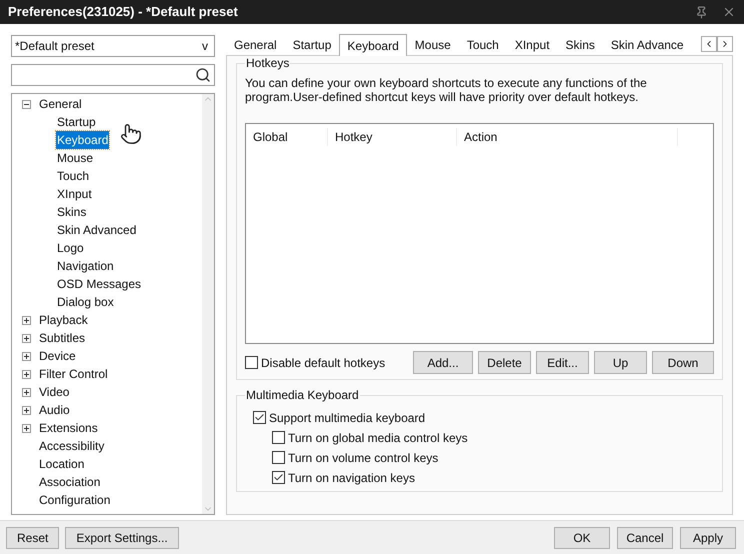  What do you see at coordinates (57, 356) in the screenshot?
I see `tree-item: Device` at bounding box center [57, 356].